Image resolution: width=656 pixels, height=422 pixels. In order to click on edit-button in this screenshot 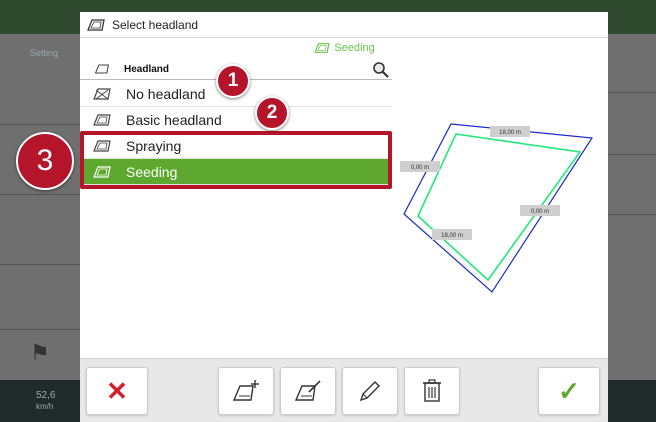, I will do `click(370, 391)`.